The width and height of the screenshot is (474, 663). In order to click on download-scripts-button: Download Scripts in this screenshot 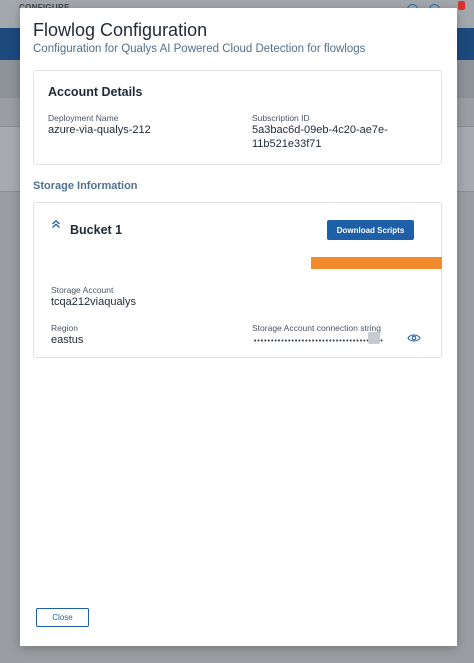, I will do `click(370, 230)`.